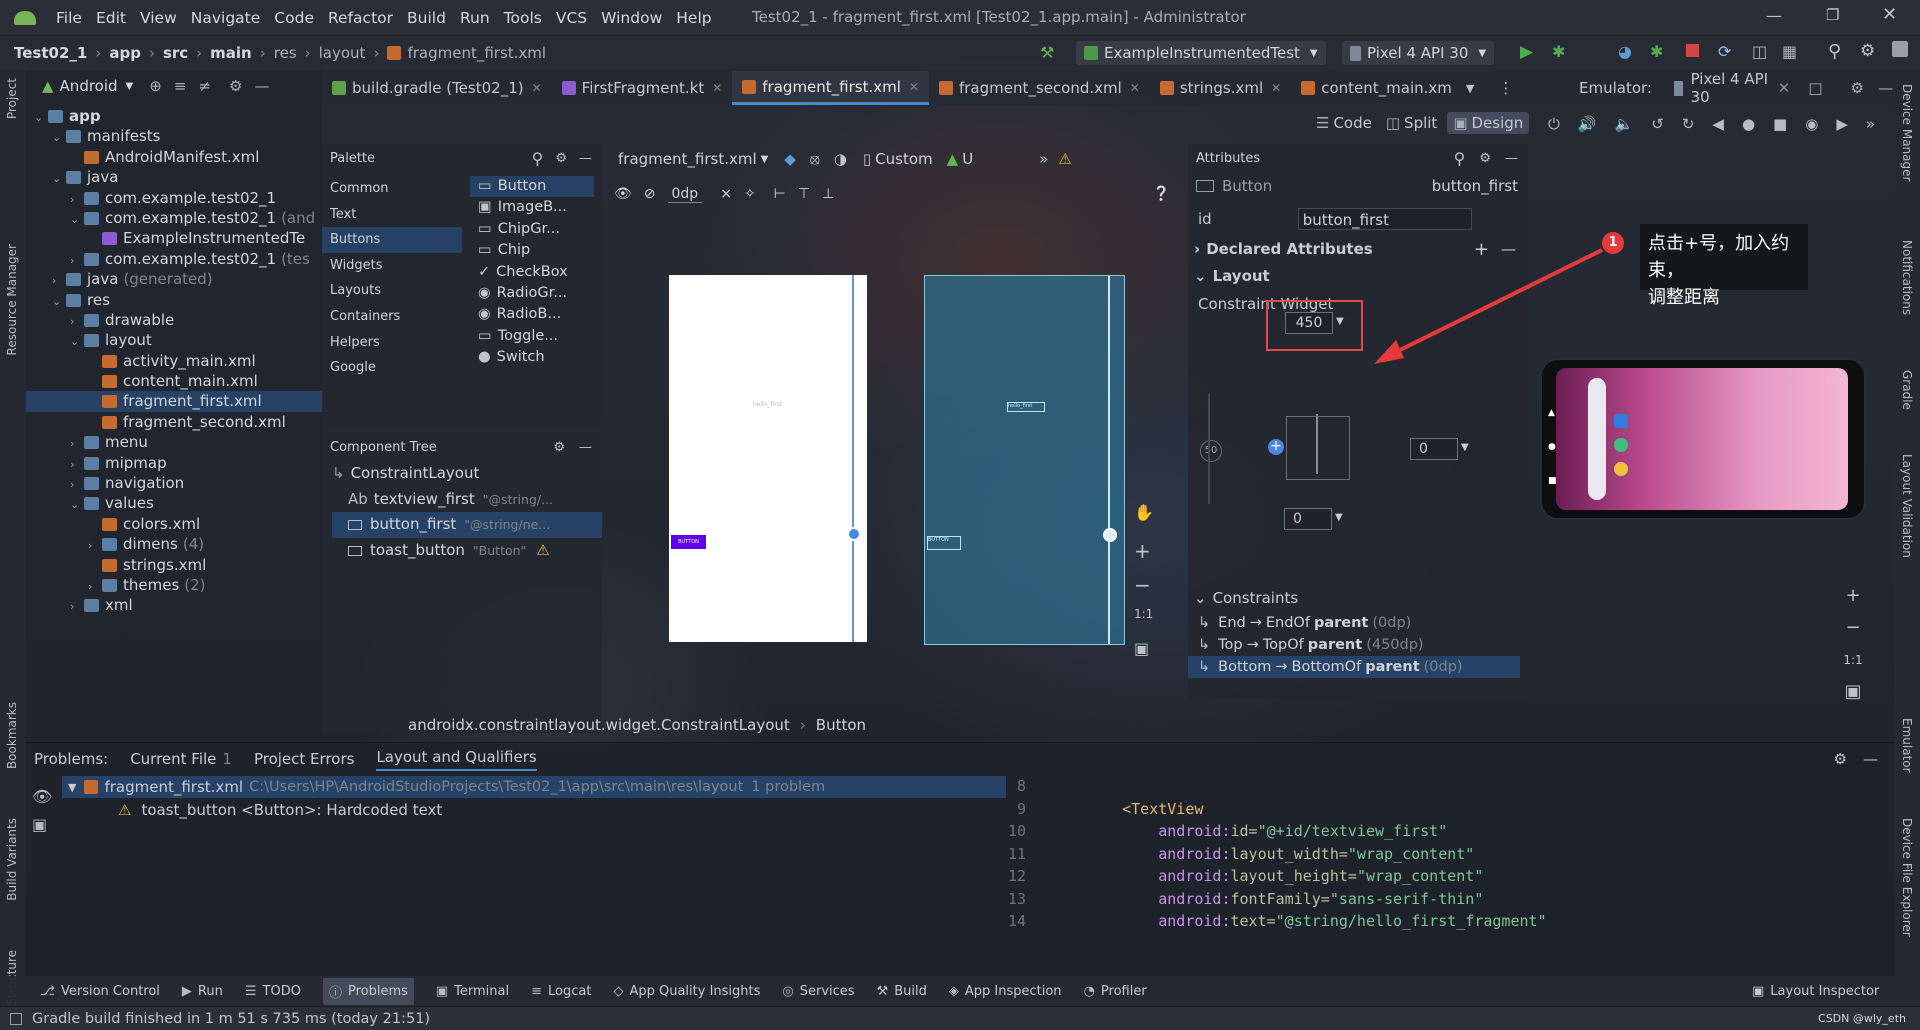 This screenshot has height=1030, width=1920. Describe the element at coordinates (1621, 469) in the screenshot. I see `app-icon` at that location.